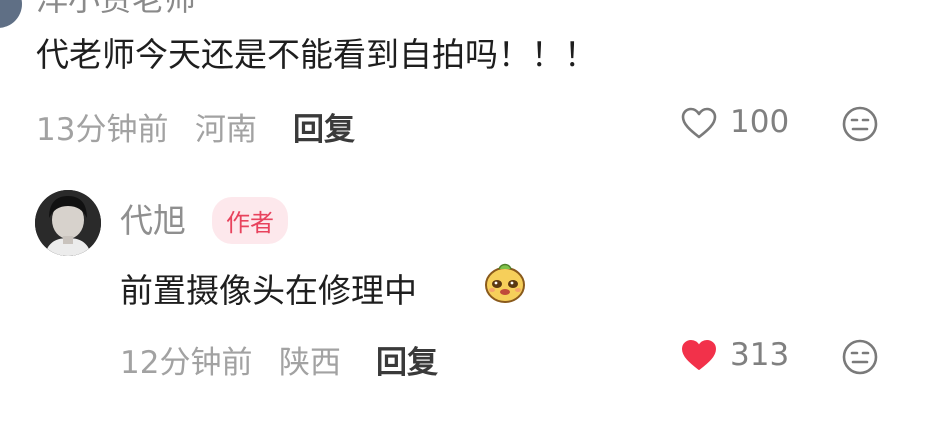 This screenshot has width=942, height=432. What do you see at coordinates (186, 363) in the screenshot?
I see `reply-time: 12分钟前` at bounding box center [186, 363].